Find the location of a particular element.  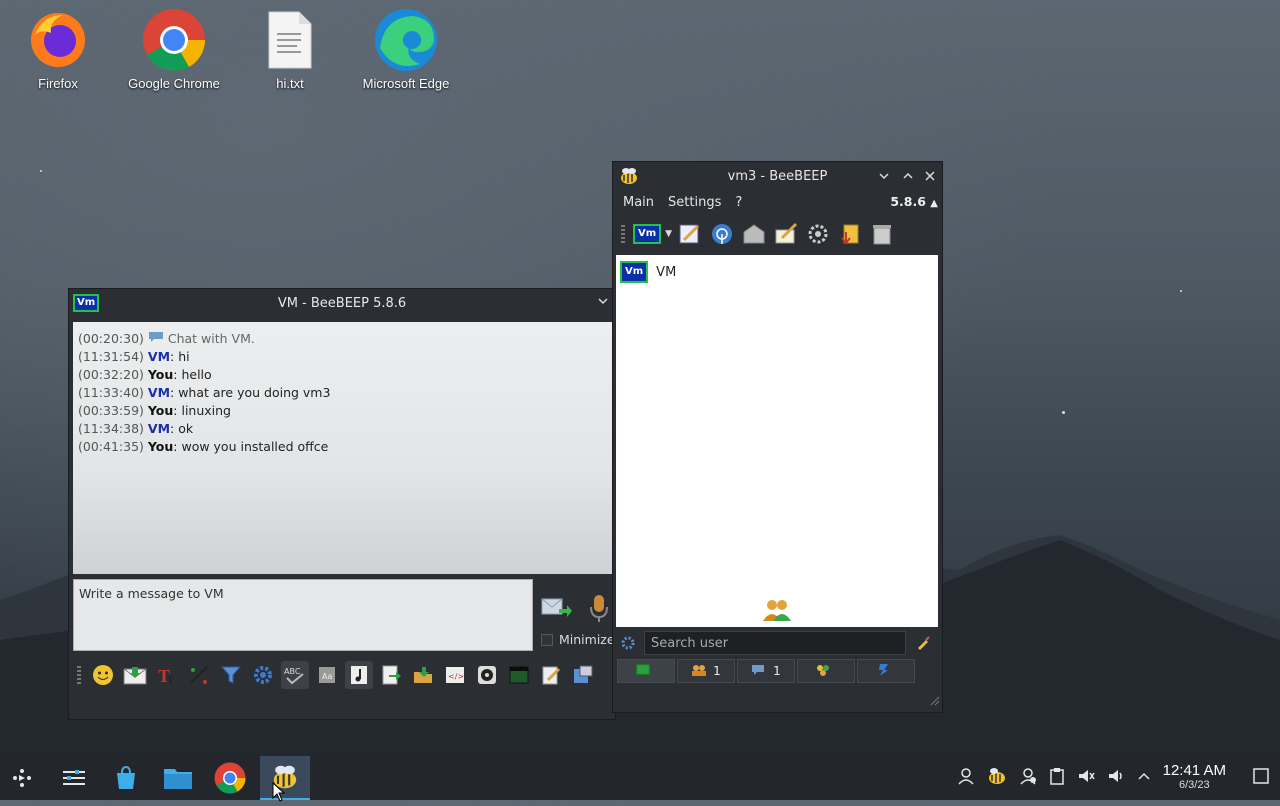

desktop-icon-edge: Microsoft Edge is located at coordinates (406, 49).